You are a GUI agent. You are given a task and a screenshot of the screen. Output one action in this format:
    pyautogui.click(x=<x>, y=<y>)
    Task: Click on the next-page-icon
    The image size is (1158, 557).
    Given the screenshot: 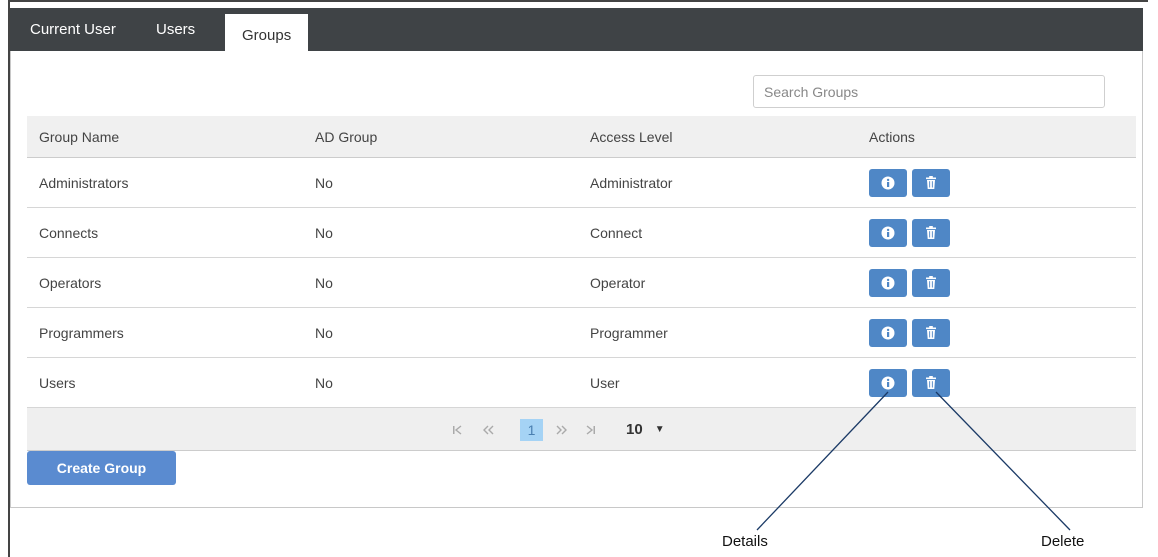 What is the action you would take?
    pyautogui.click(x=562, y=429)
    